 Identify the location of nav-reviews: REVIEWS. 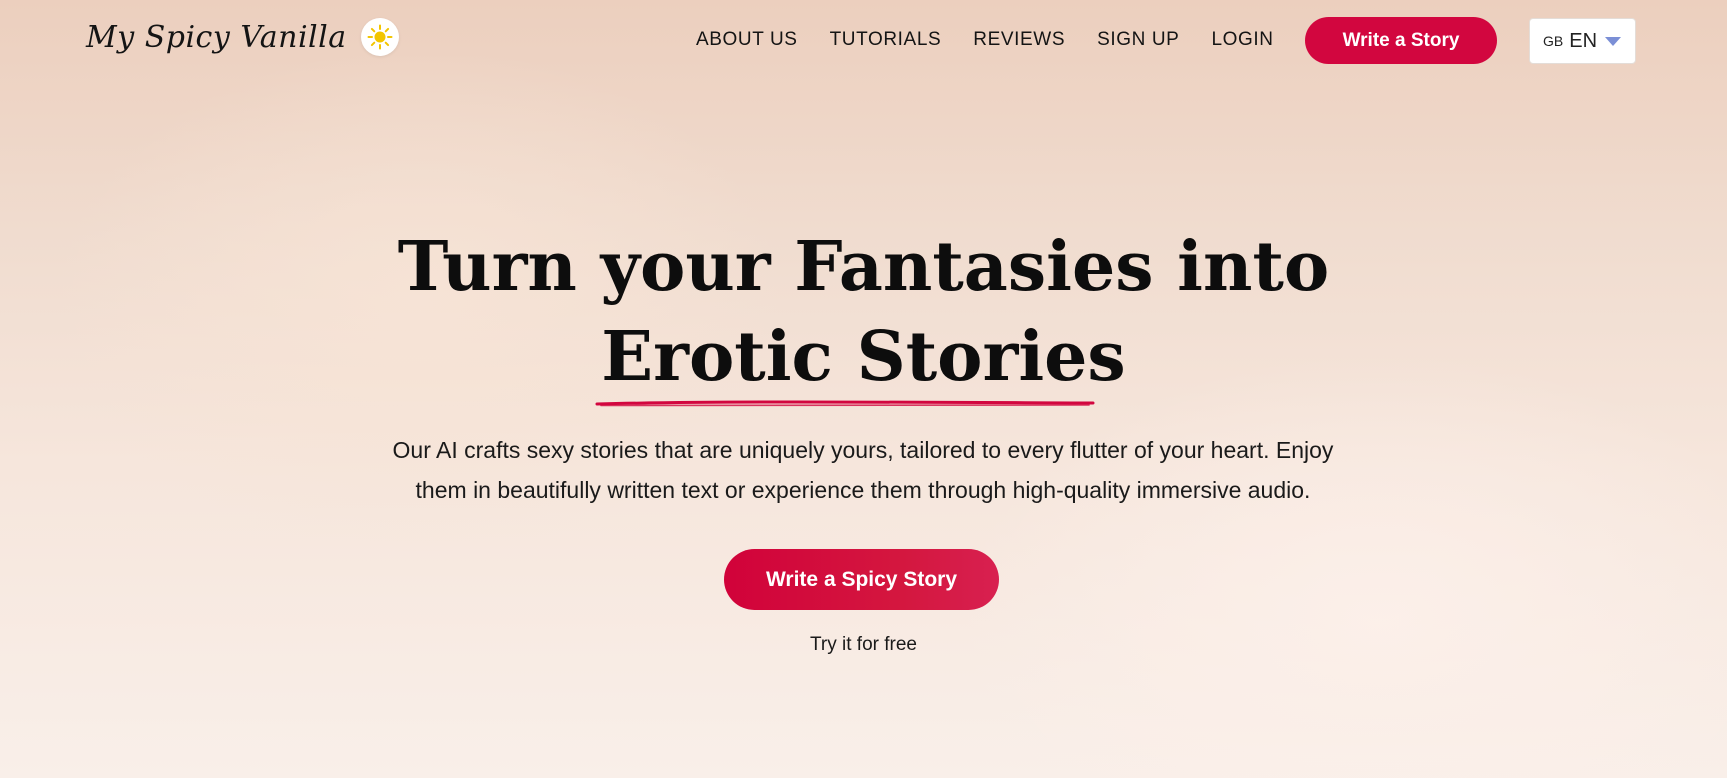
(1019, 40).